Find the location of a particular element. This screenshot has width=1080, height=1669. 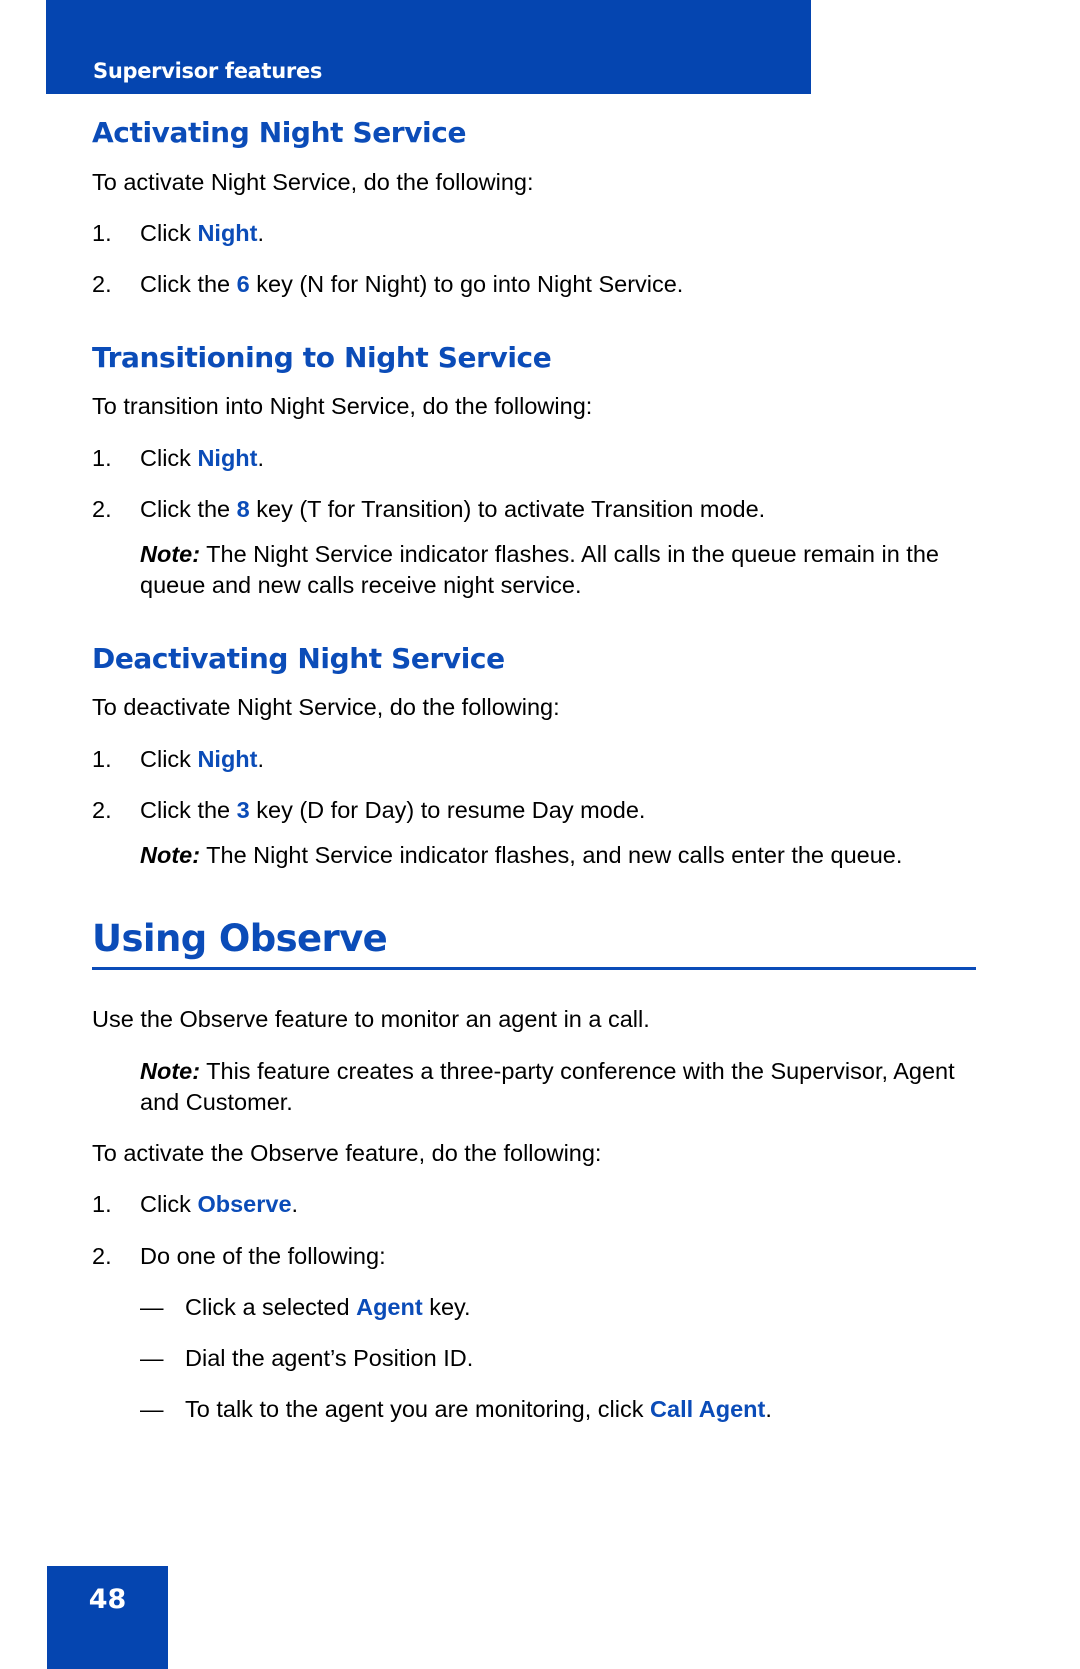

step-keyword: 8 is located at coordinates (243, 508).